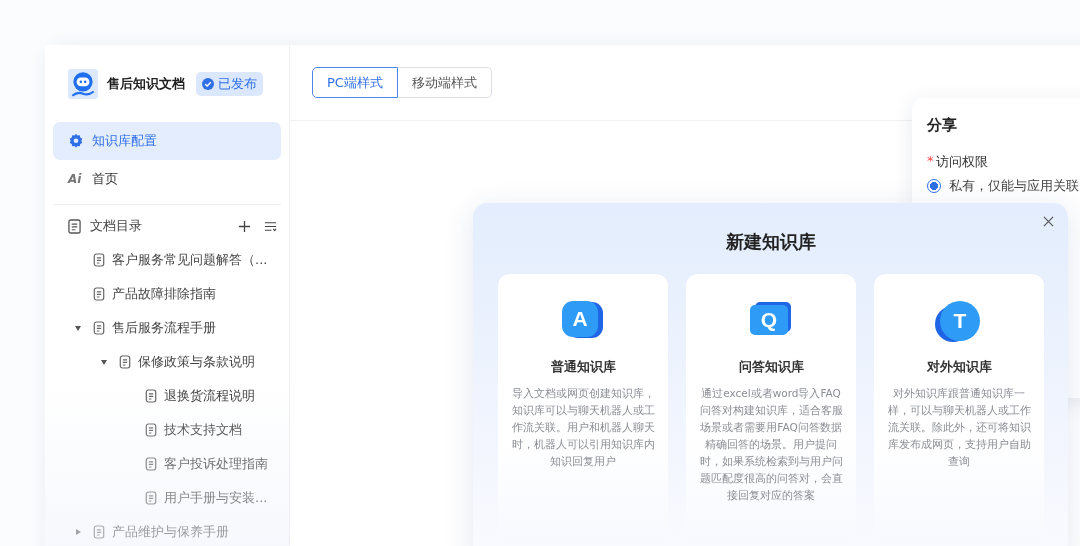 This screenshot has height=546, width=1080. Describe the element at coordinates (76, 179) in the screenshot. I see `ai-logo-icon: Ai` at that location.